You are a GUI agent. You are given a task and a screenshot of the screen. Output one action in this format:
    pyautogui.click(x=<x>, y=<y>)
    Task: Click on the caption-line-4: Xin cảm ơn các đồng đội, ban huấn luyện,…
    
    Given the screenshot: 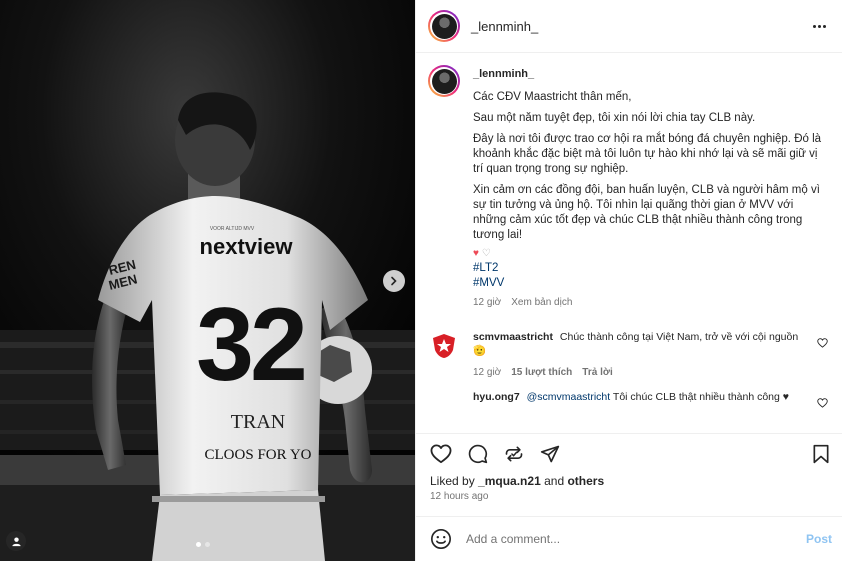 What is the action you would take?
    pyautogui.click(x=646, y=212)
    